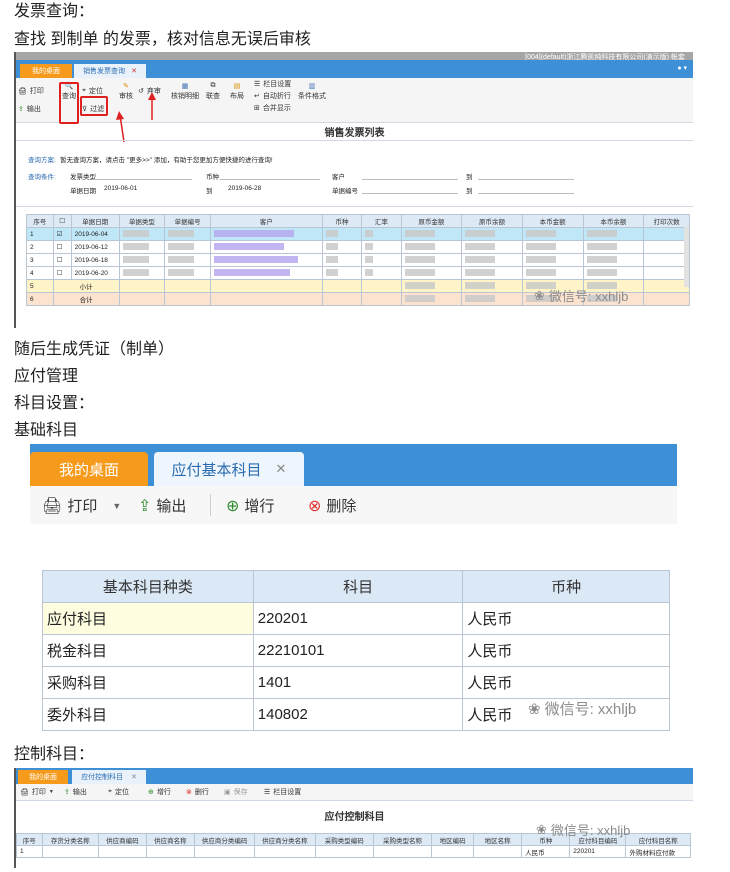 This screenshot has width=730, height=872. I want to click on col-header: 打印次数, so click(666, 221).